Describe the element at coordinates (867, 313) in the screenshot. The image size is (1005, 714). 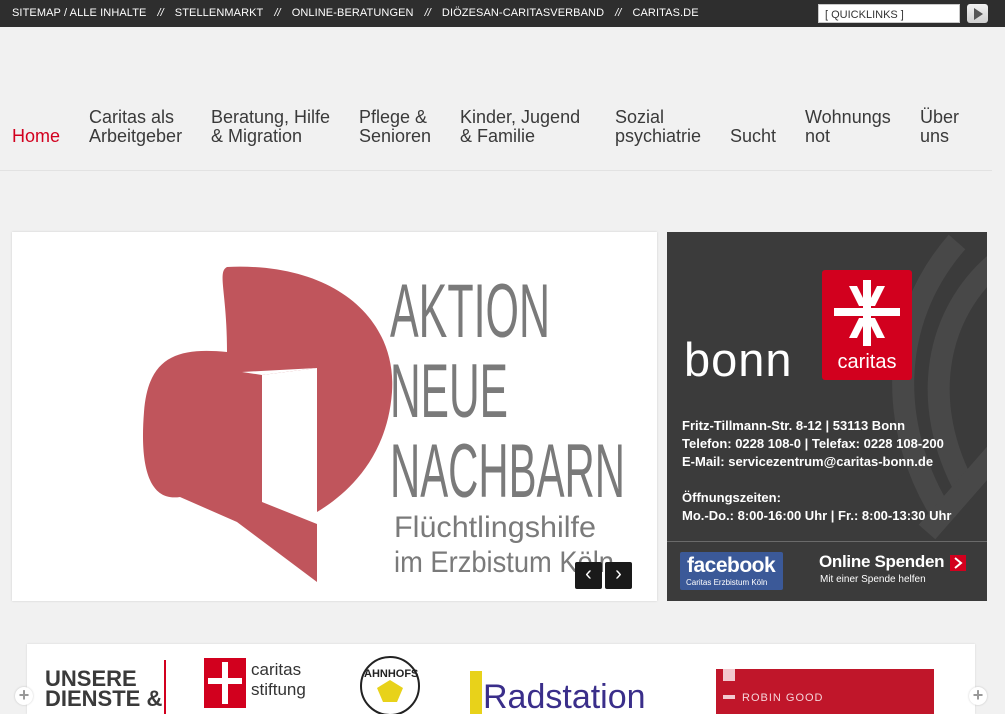
I see `caritas-flame-cross-icon` at that location.